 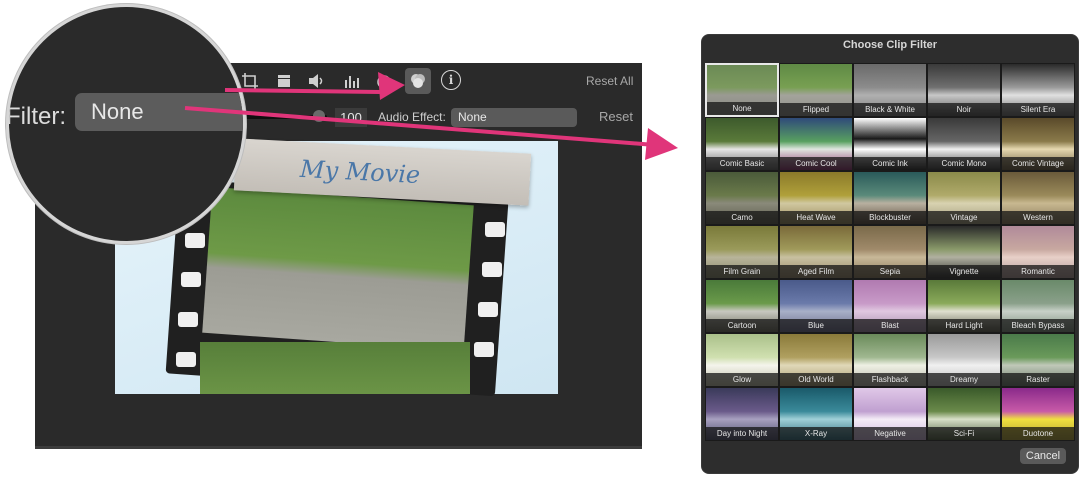 What do you see at coordinates (742, 198) in the screenshot?
I see `filter-option-camo: Camo` at bounding box center [742, 198].